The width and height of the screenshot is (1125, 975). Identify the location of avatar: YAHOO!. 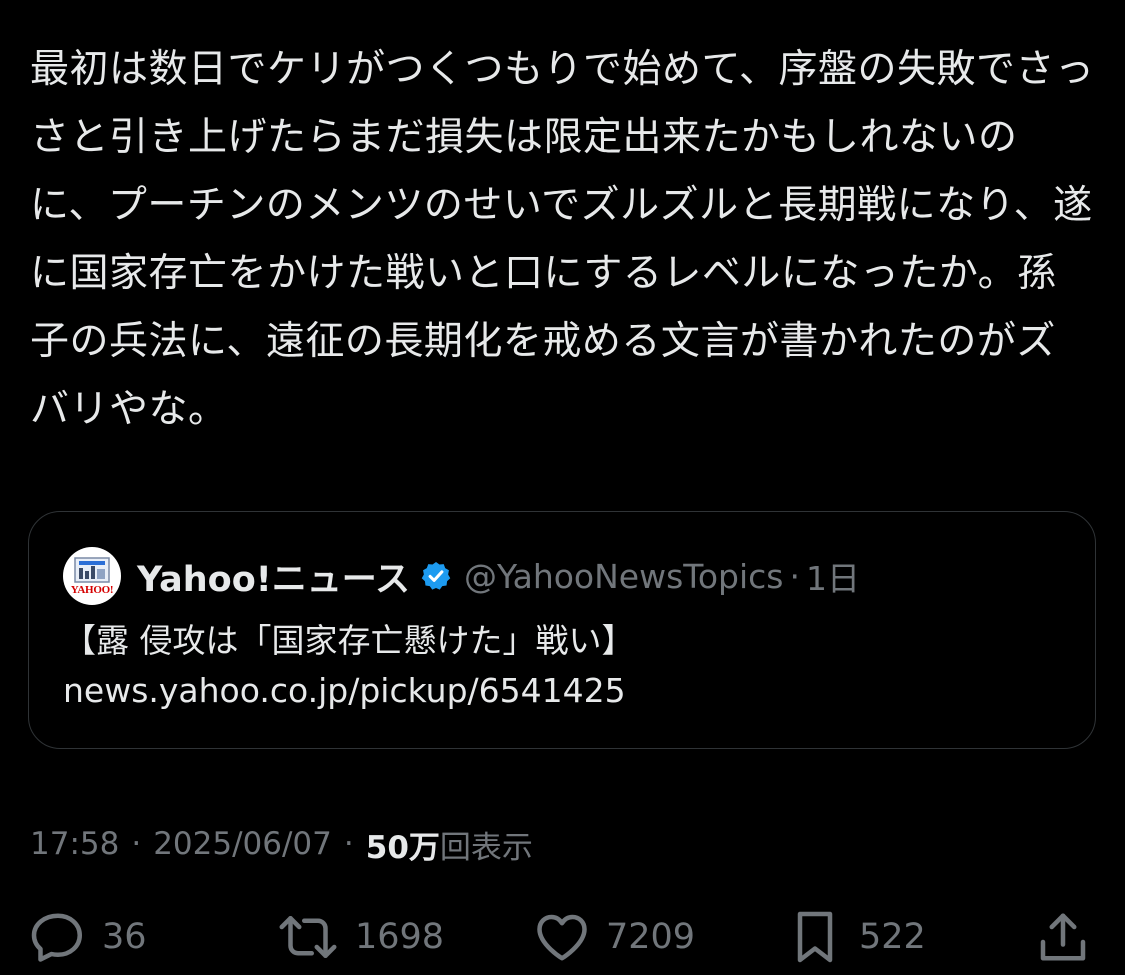
(92, 576).